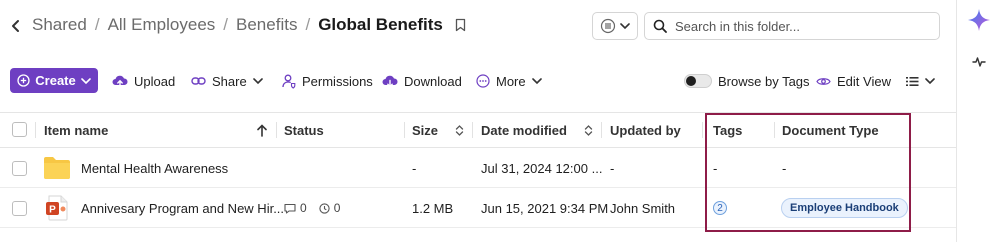  Describe the element at coordinates (660, 26) in the screenshot. I see `search-icon` at that location.